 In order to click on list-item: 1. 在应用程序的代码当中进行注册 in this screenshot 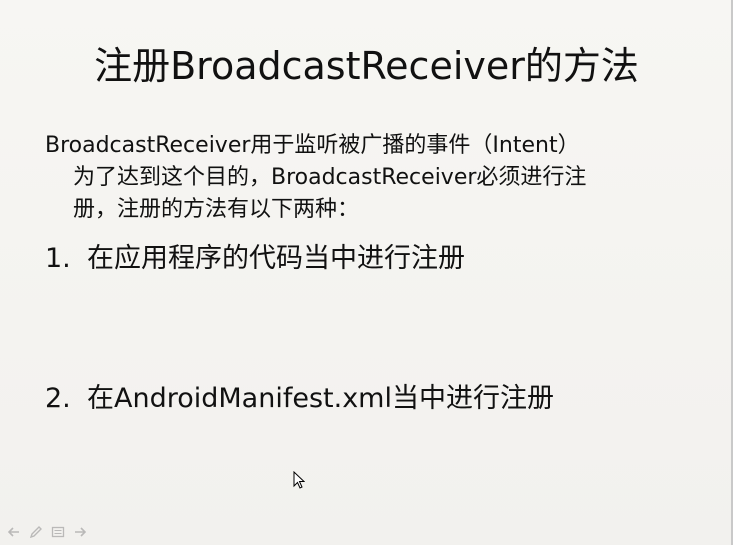, I will do `click(255, 259)`.